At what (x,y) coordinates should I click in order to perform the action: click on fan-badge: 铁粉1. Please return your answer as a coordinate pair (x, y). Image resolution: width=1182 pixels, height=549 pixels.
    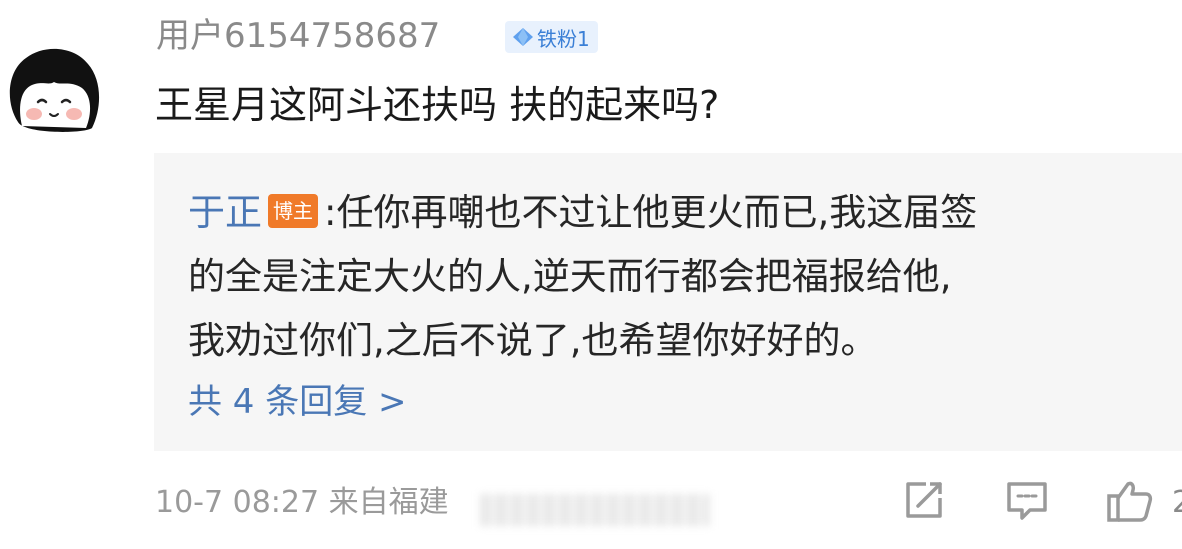
    Looking at the image, I should click on (551, 37).